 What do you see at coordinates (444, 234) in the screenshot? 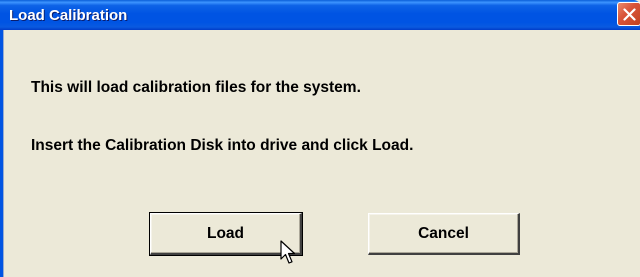
I see `cancel-button: Cancel` at bounding box center [444, 234].